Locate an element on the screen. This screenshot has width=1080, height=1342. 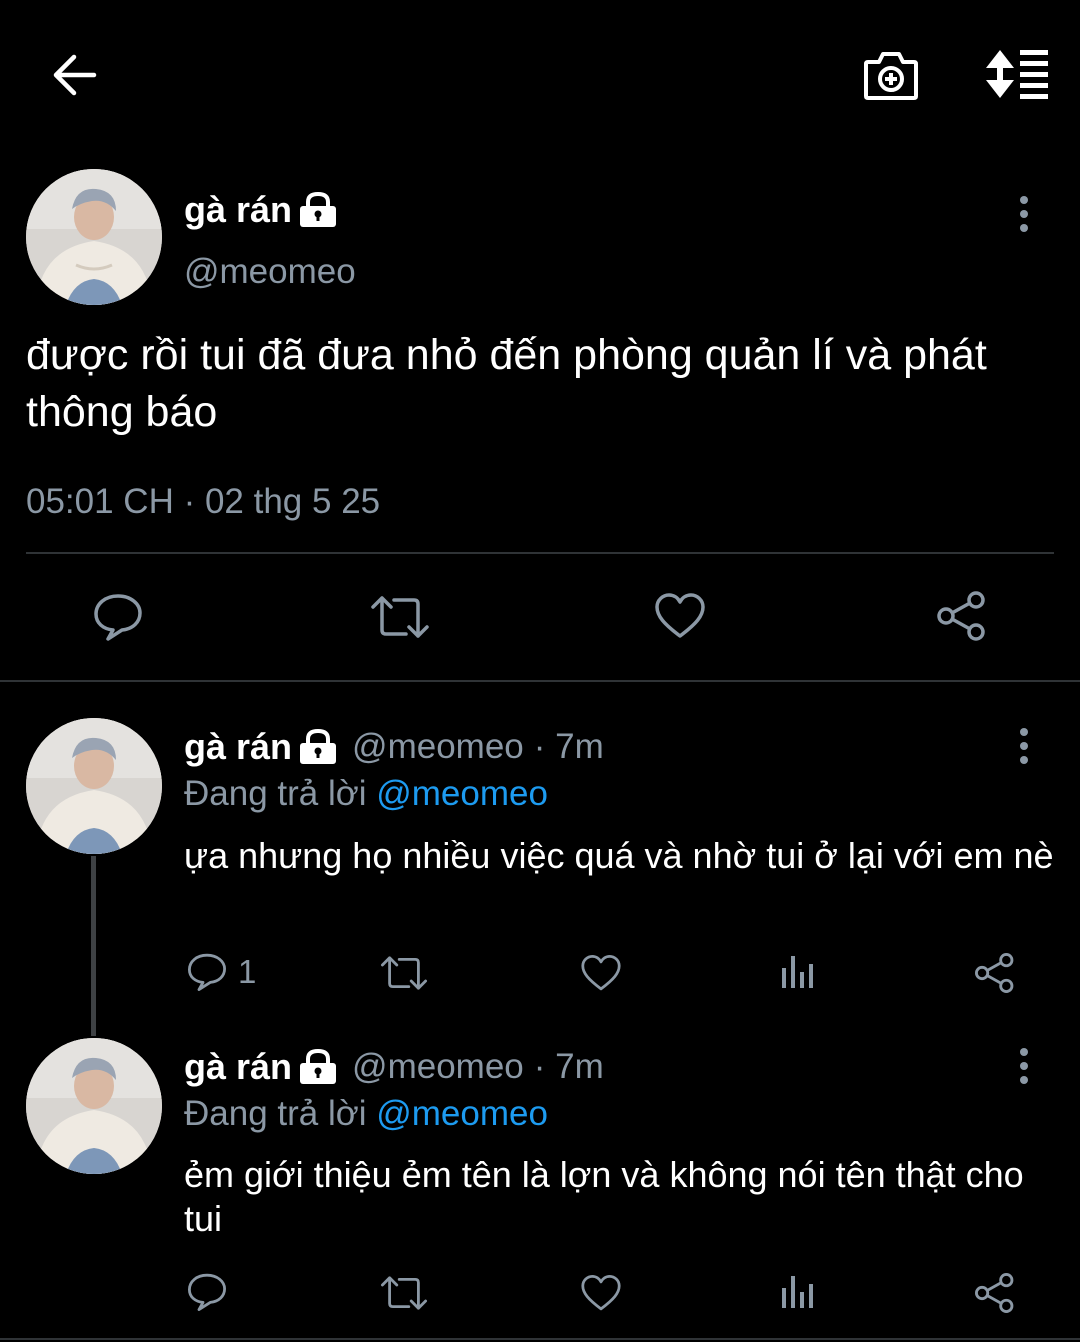
main-author-name-row: gà rán is located at coordinates (261, 210).